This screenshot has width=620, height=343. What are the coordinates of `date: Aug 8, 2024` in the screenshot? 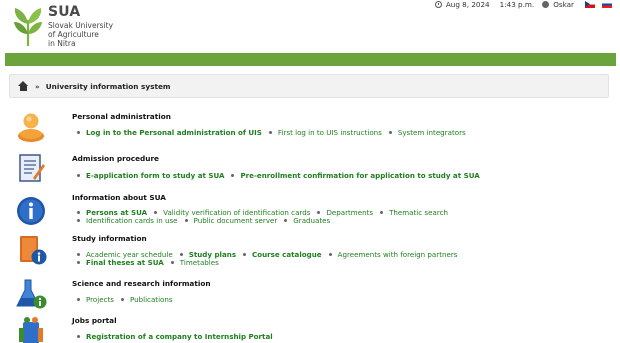 It's located at (467, 4).